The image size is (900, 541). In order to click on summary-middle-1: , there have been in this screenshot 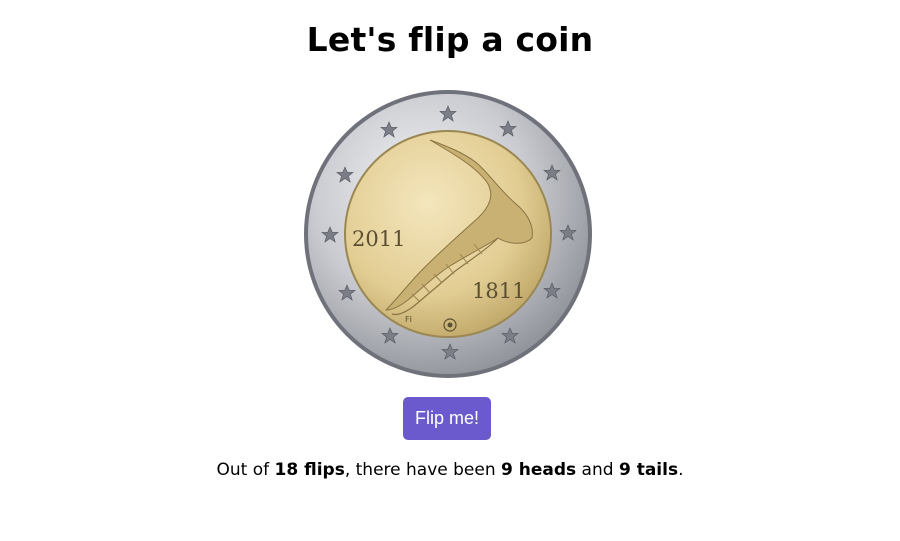, I will do `click(423, 470)`.